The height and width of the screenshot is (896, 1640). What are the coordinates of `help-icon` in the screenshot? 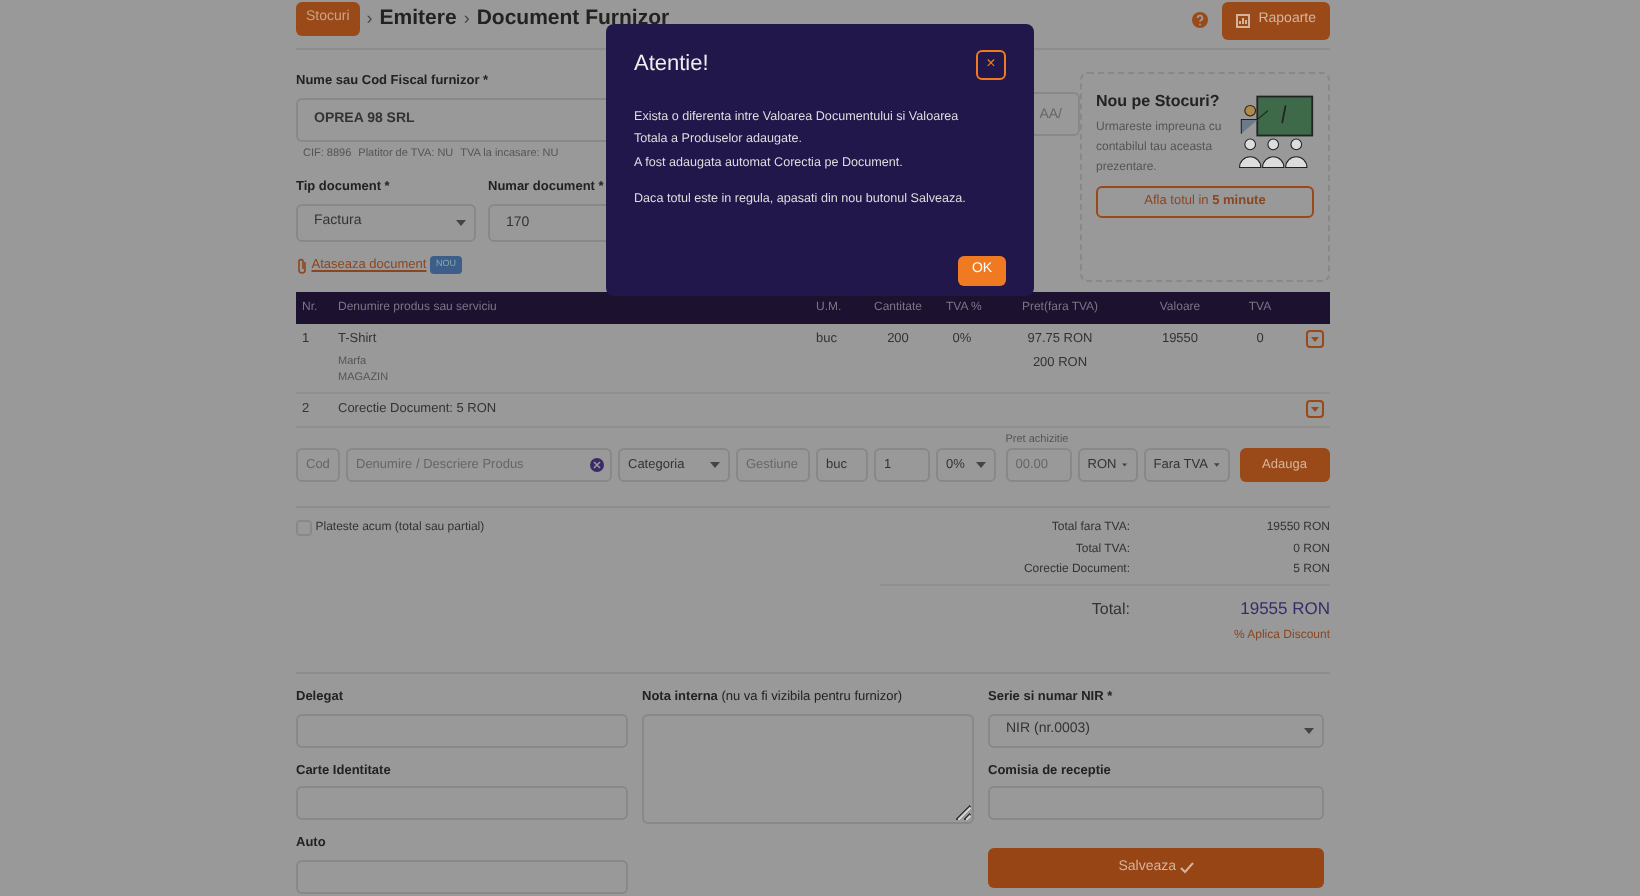 It's located at (1200, 20).